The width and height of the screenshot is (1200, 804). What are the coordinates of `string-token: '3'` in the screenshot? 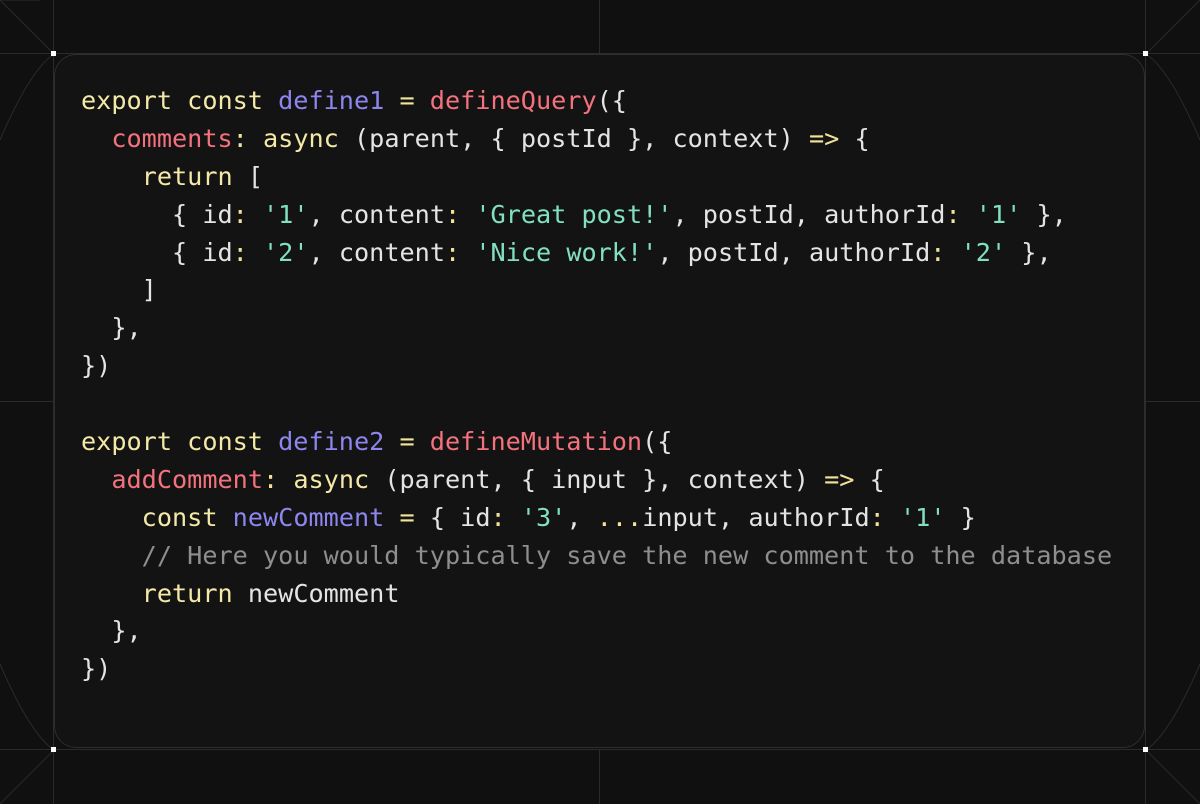 It's located at (543, 517).